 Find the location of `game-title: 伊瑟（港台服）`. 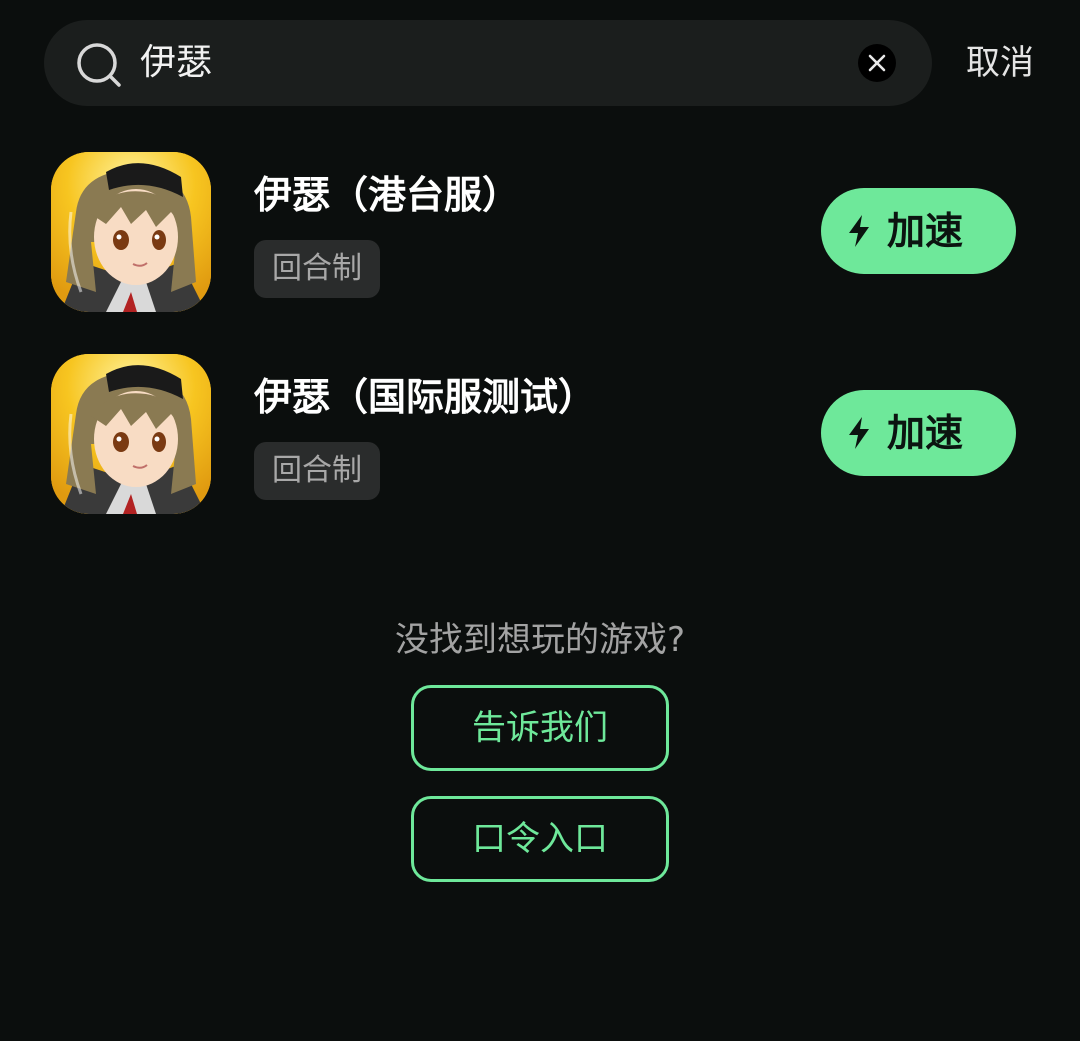

game-title: 伊瑟（港台服） is located at coordinates (387, 191).